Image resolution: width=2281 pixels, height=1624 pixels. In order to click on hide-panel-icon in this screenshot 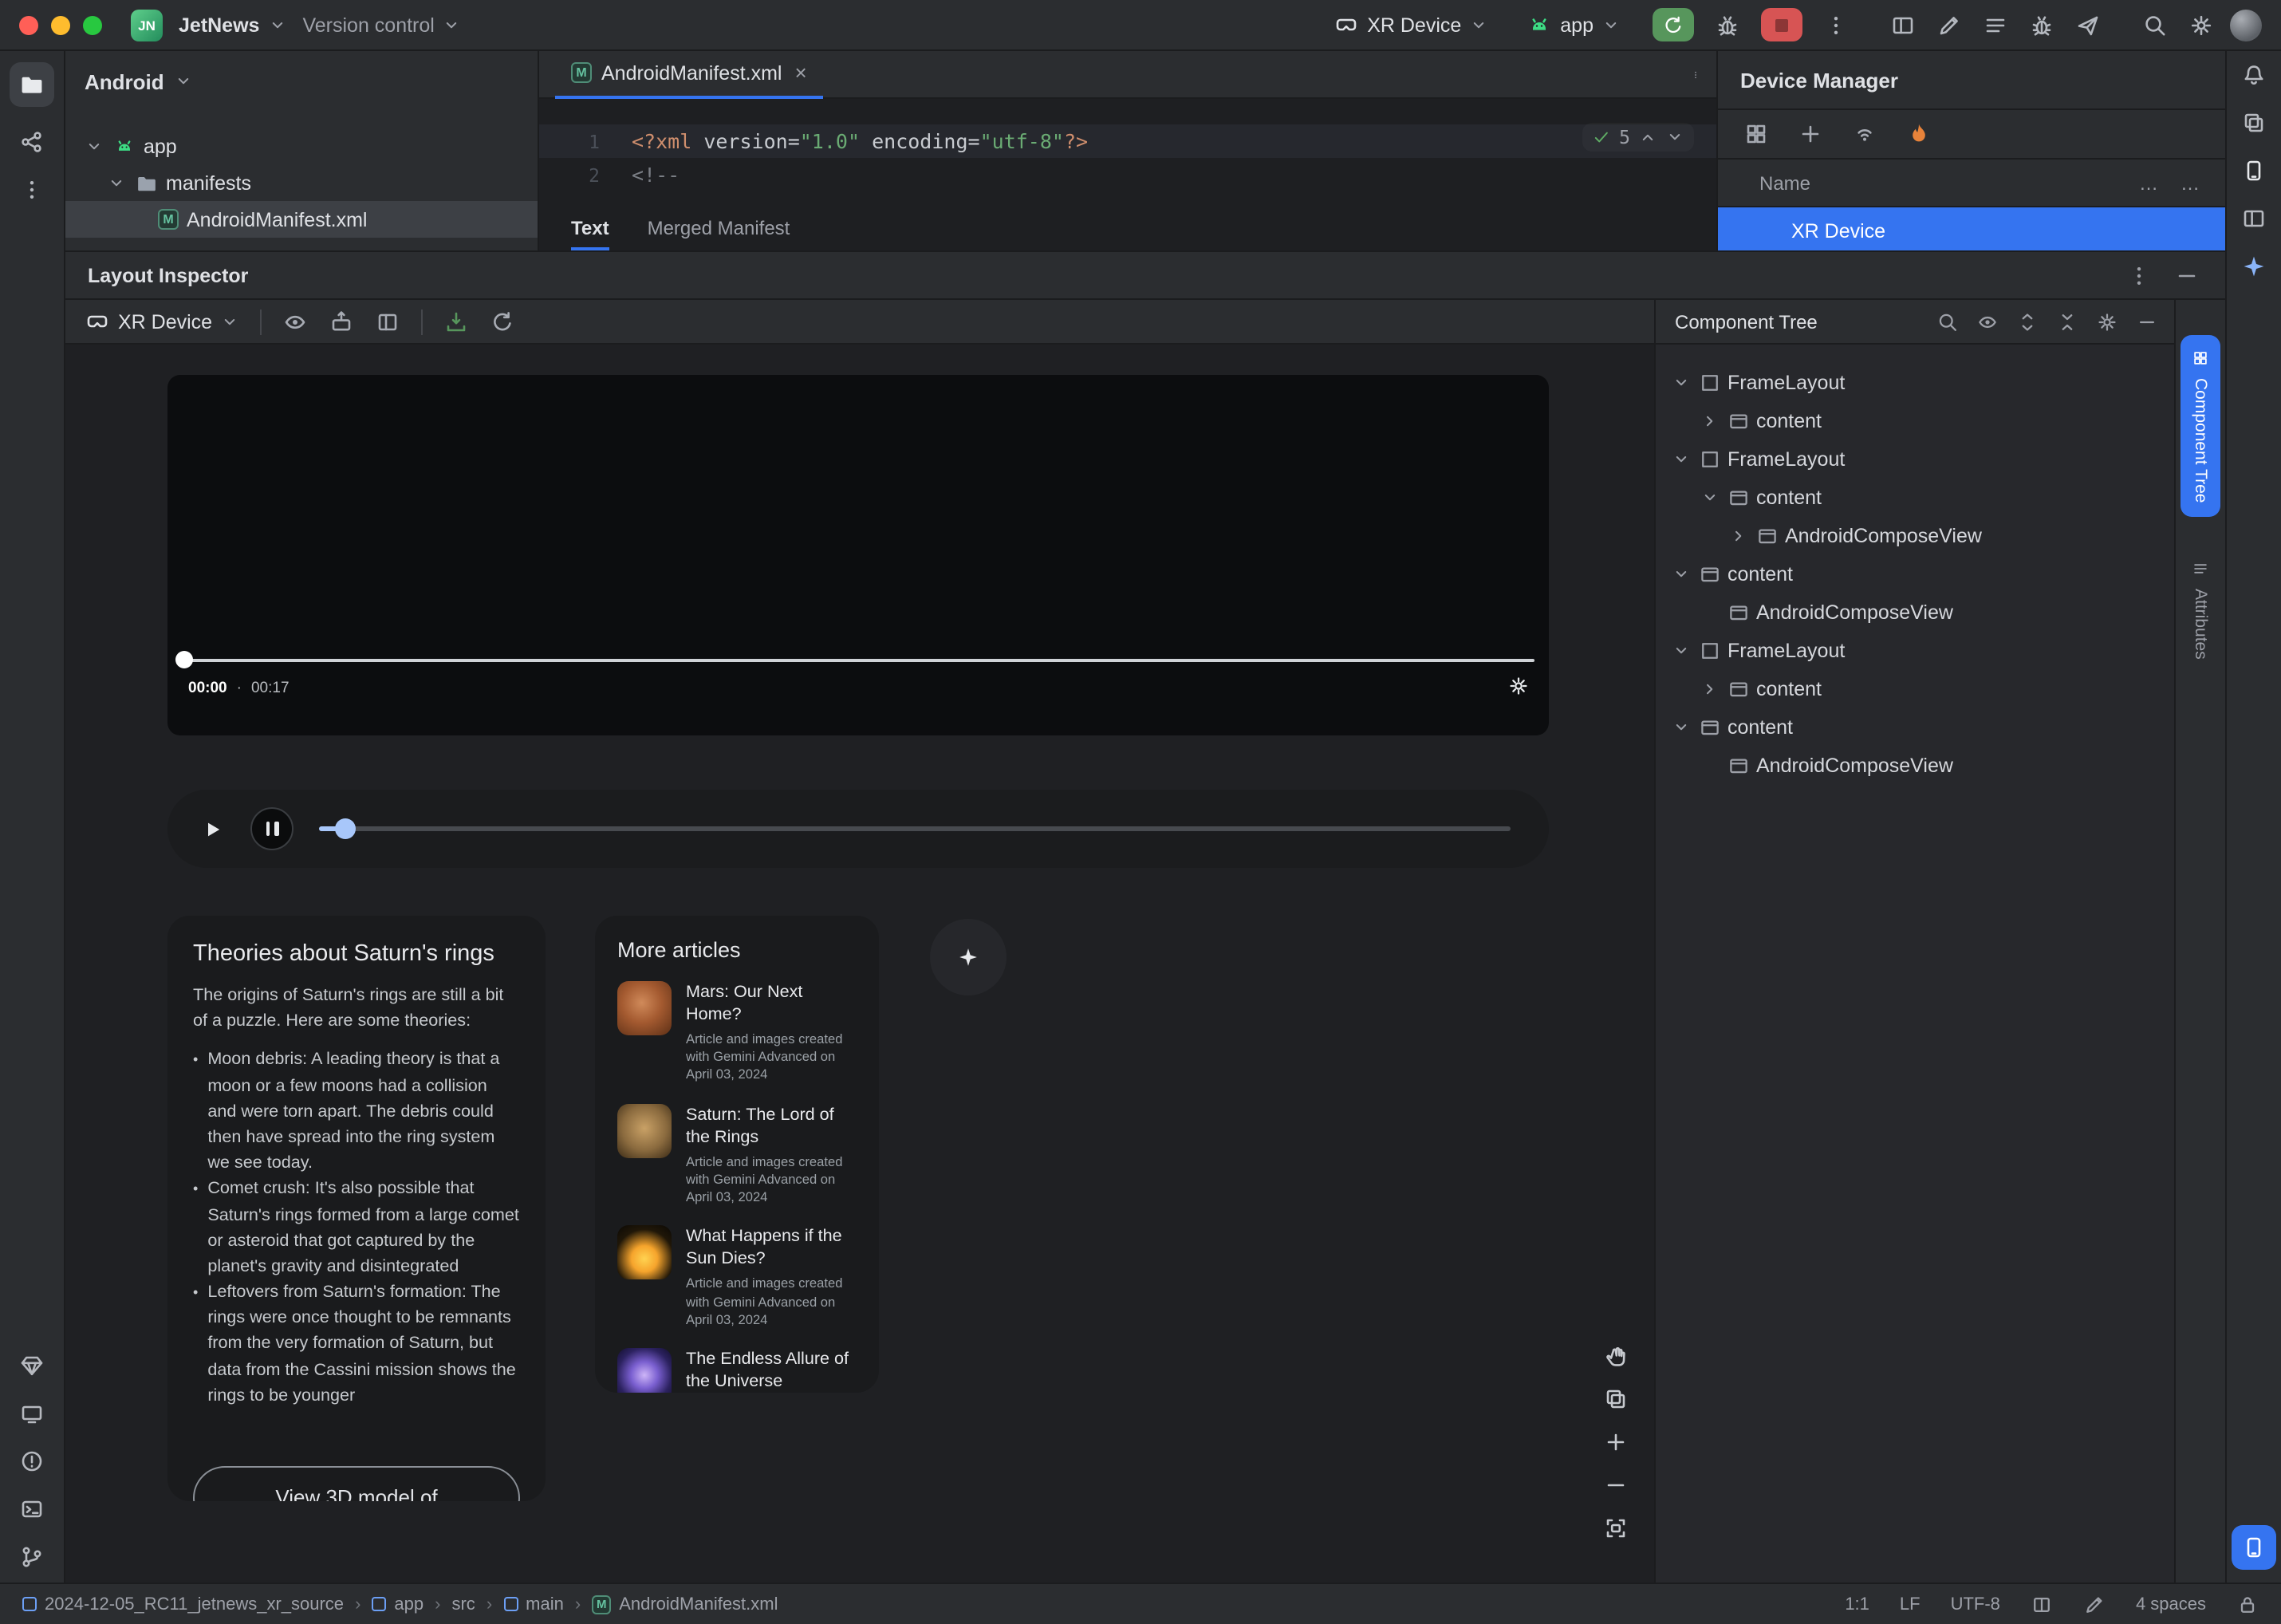, I will do `click(2187, 275)`.